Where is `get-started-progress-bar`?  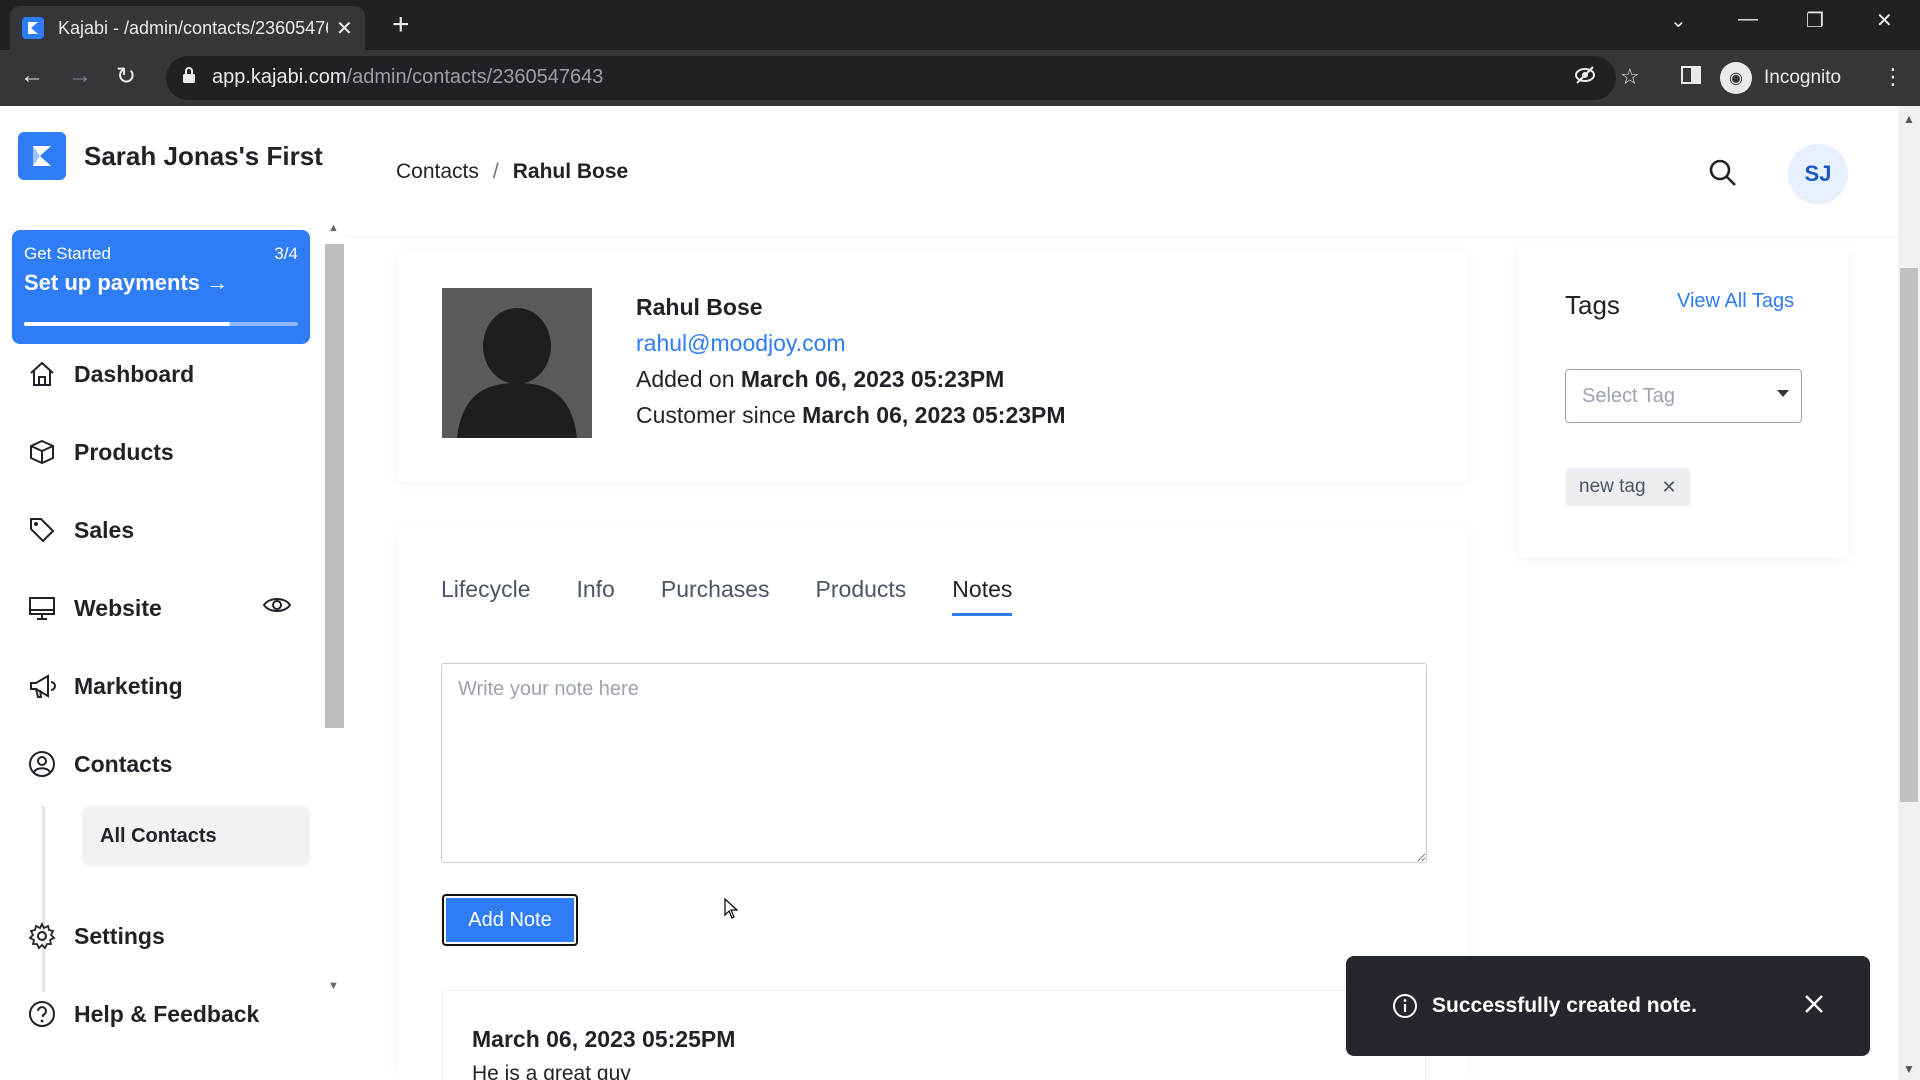 get-started-progress-bar is located at coordinates (161, 324).